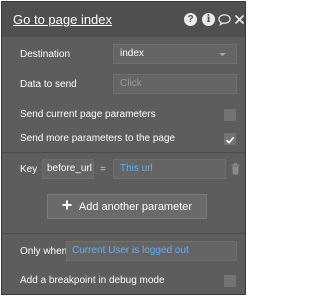 The width and height of the screenshot is (320, 300). What do you see at coordinates (92, 280) in the screenshot?
I see `breakpoint-label: Add a breakpoint in debug mode` at bounding box center [92, 280].